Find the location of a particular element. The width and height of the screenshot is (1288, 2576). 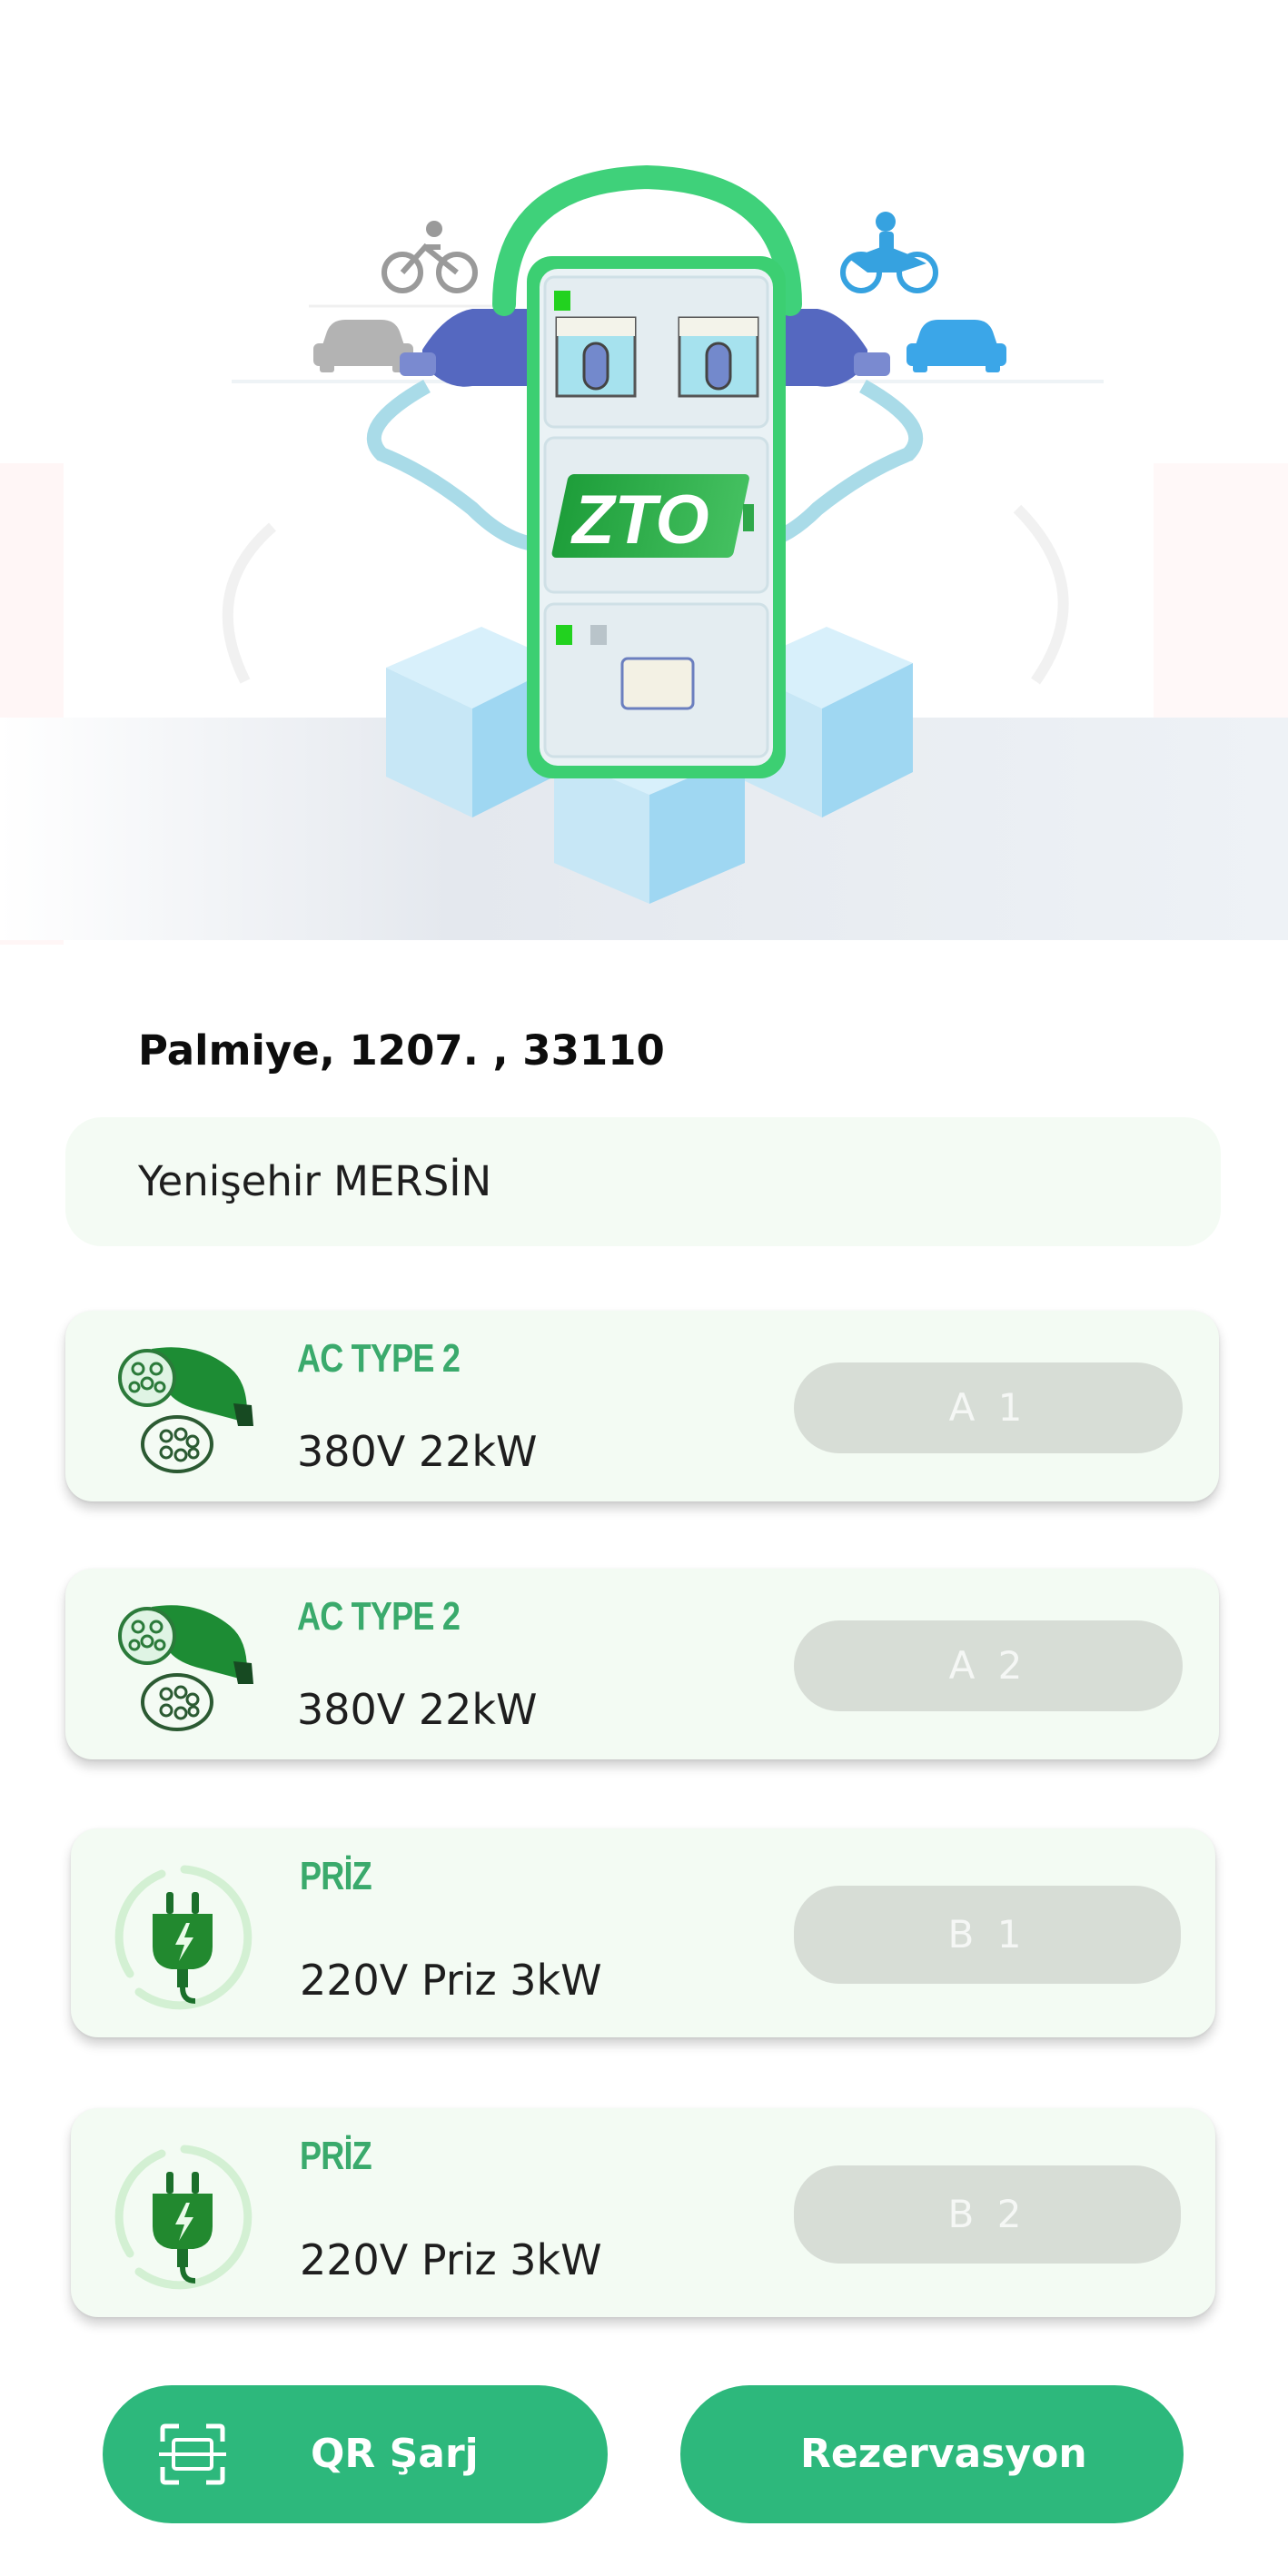

qr-charge-label: QR Şarj is located at coordinates (395, 2454).